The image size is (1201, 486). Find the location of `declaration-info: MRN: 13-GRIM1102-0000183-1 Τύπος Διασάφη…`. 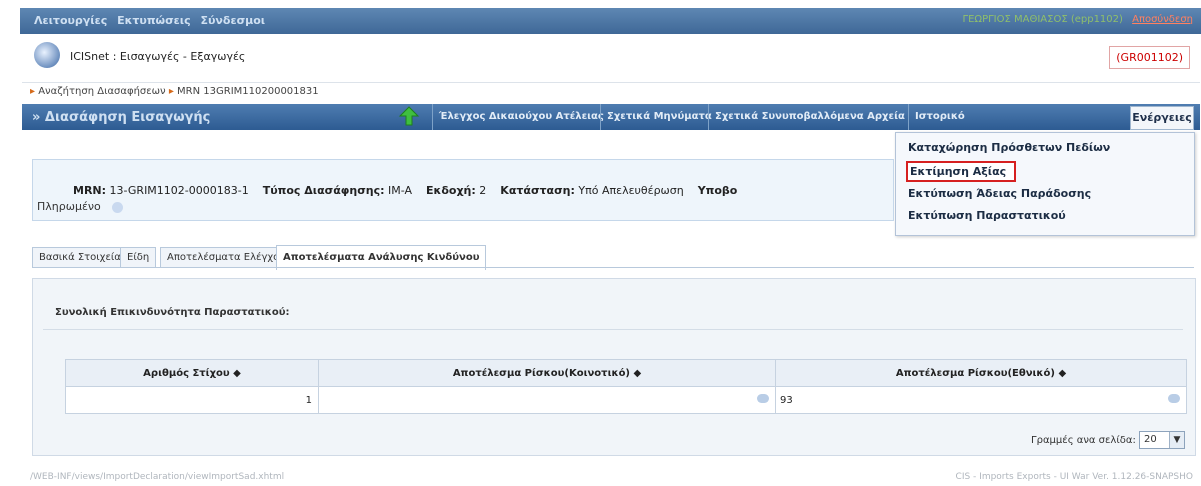

declaration-info: MRN: 13-GRIM1102-0000183-1 Τύπος Διασάφη… is located at coordinates (463, 190).